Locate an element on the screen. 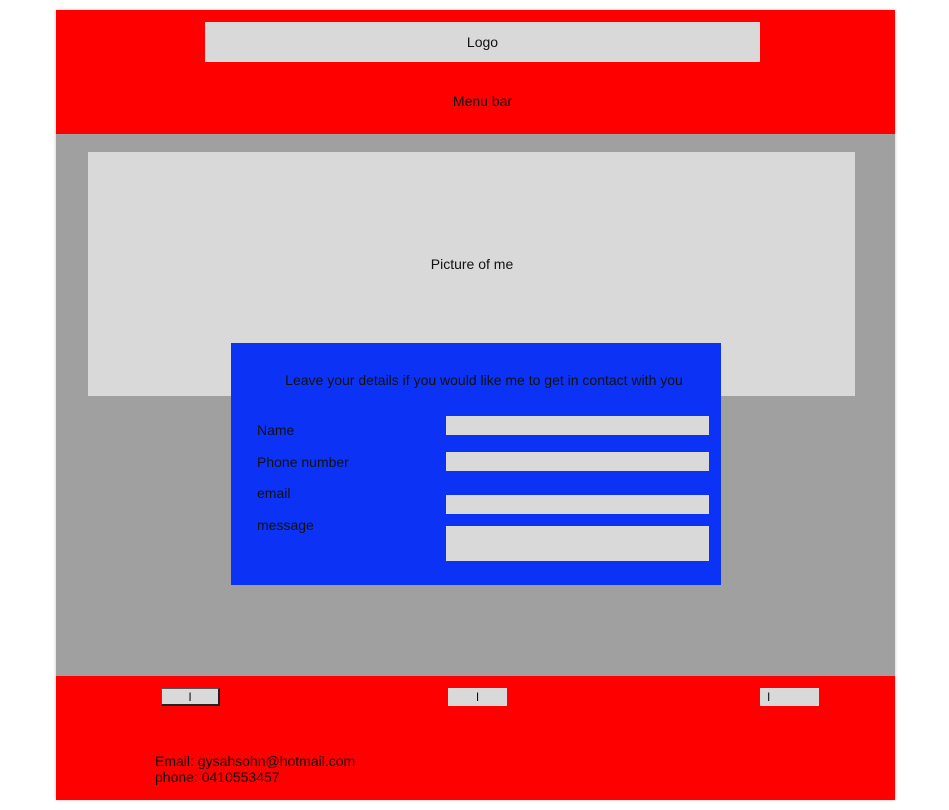 The image size is (949, 810). contact-email: Email: gysahsohn@hotmail.com is located at coordinates (255, 761).